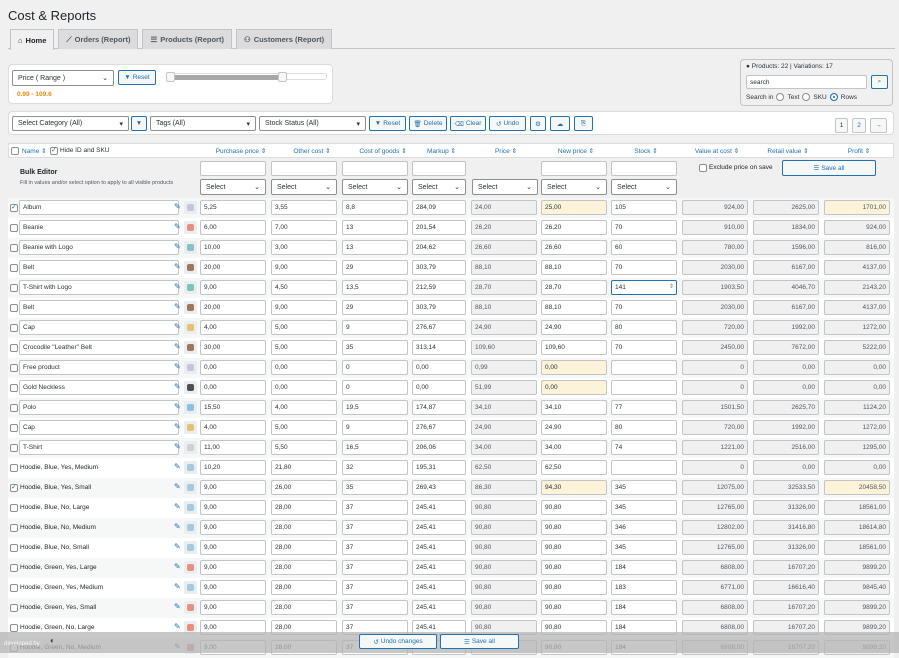 This screenshot has width=899, height=658. I want to click on bulk-price-select: Select ⌄, so click(505, 187).